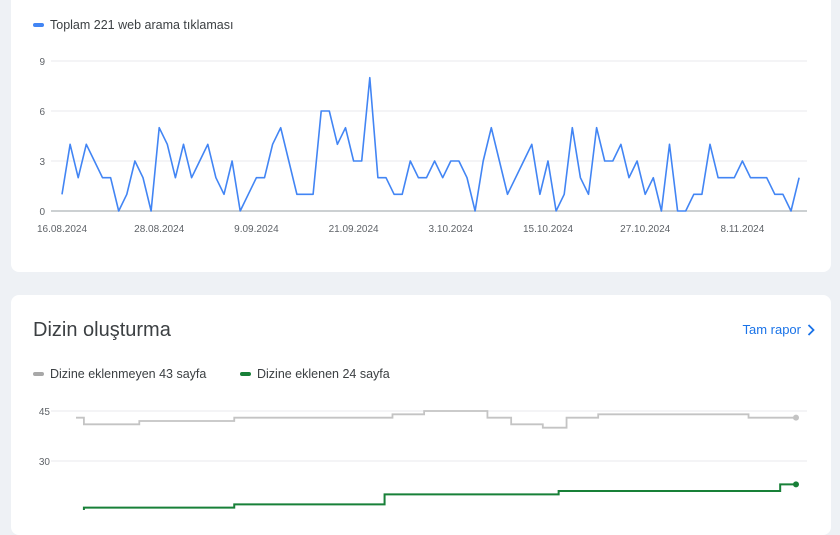 Image resolution: width=840 pixels, height=535 pixels. What do you see at coordinates (645, 229) in the screenshot?
I see `x-tick-label: 27.10.2024` at bounding box center [645, 229].